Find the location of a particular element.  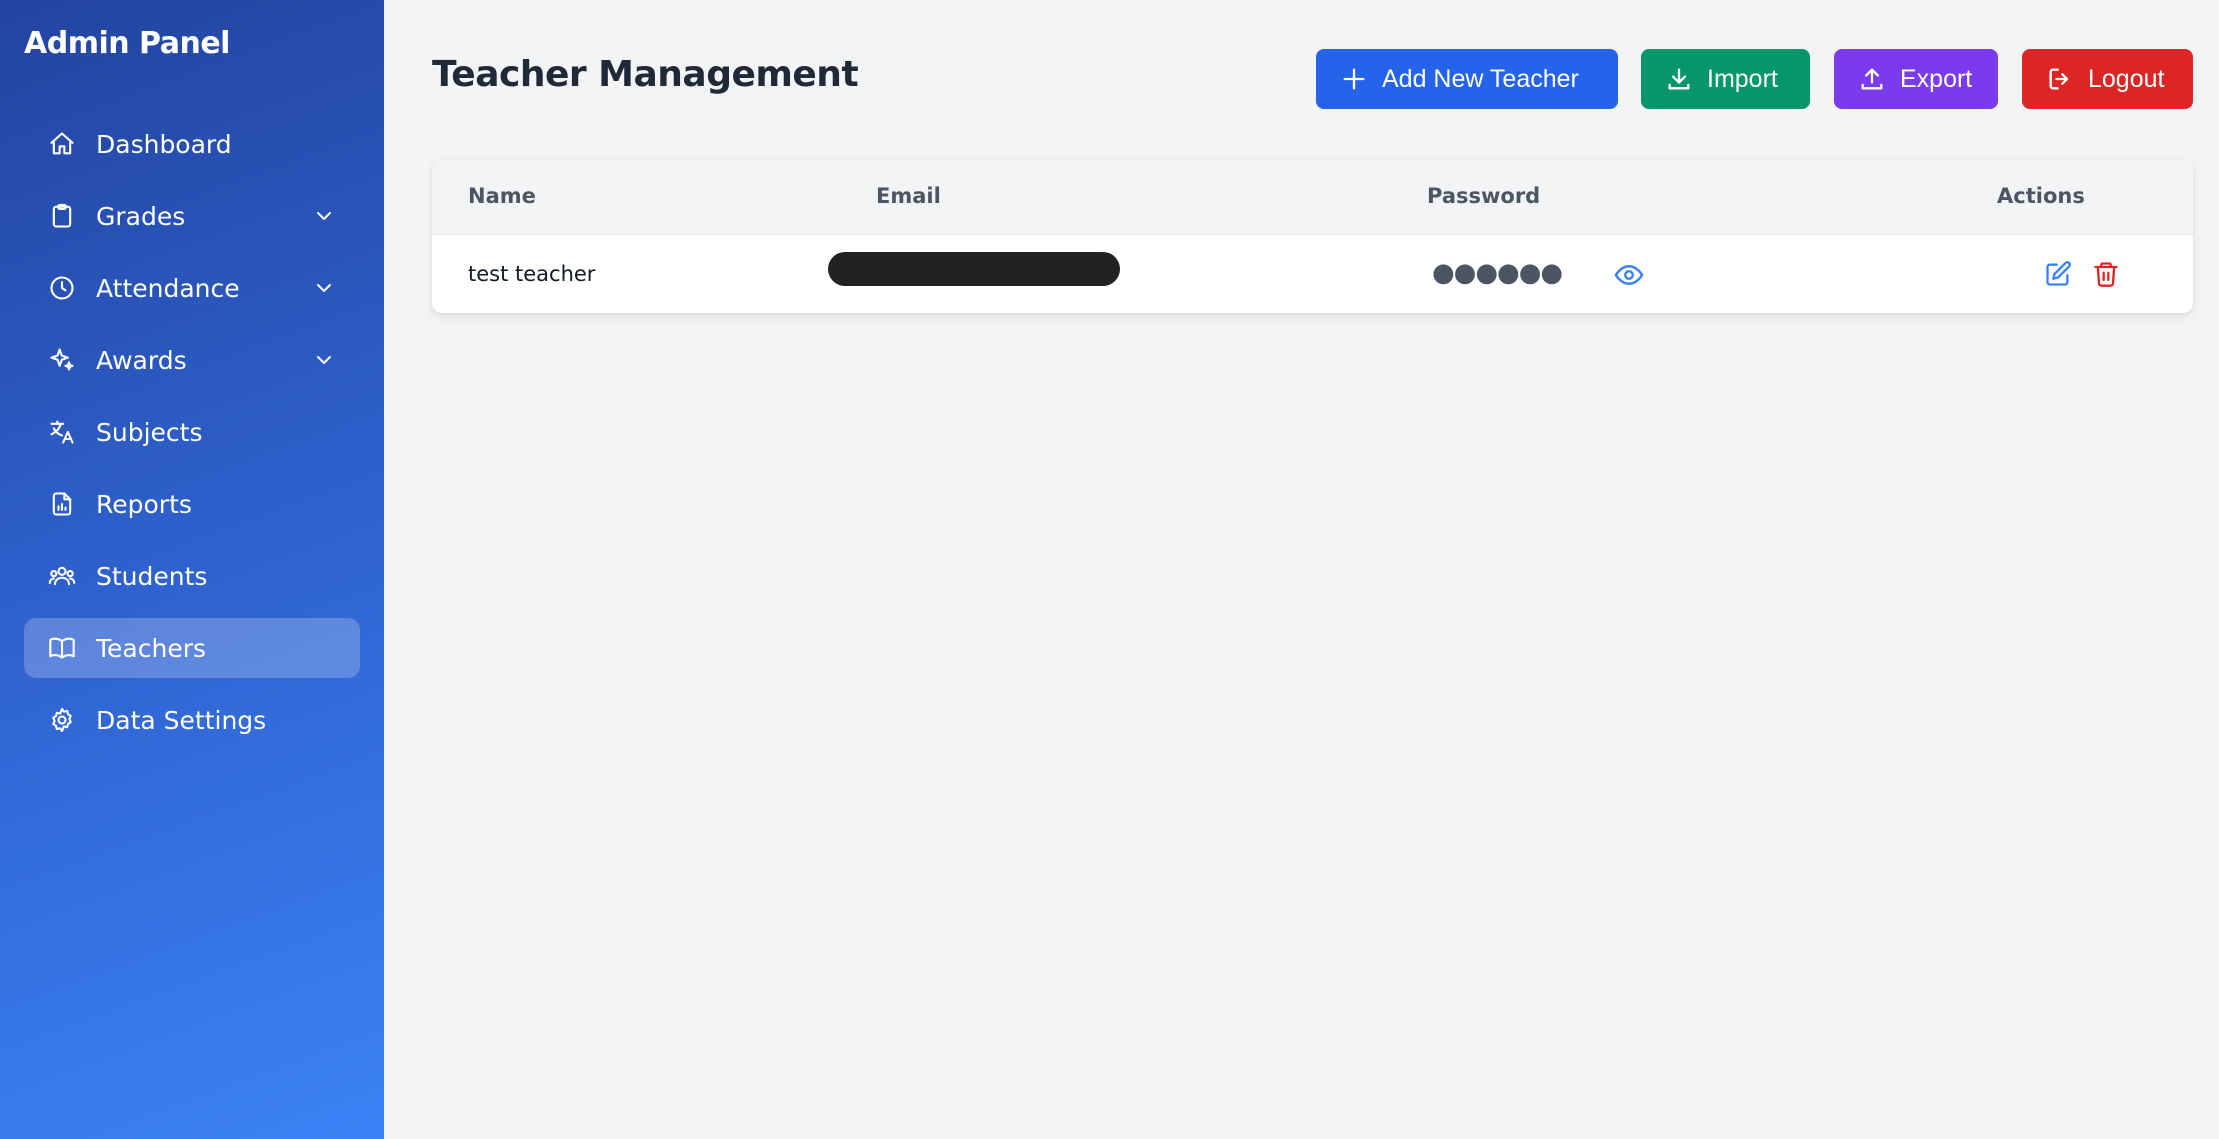

logout-label: Logout is located at coordinates (2126, 78).